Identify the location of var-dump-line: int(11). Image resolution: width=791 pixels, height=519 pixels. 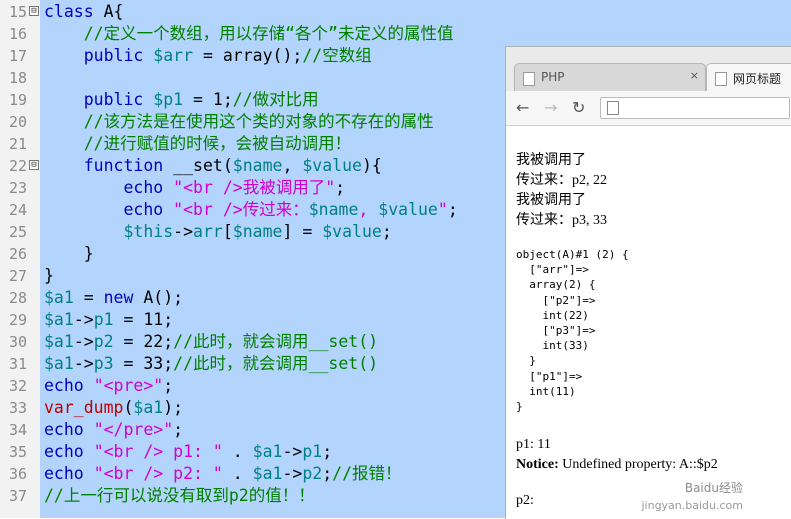
(546, 391).